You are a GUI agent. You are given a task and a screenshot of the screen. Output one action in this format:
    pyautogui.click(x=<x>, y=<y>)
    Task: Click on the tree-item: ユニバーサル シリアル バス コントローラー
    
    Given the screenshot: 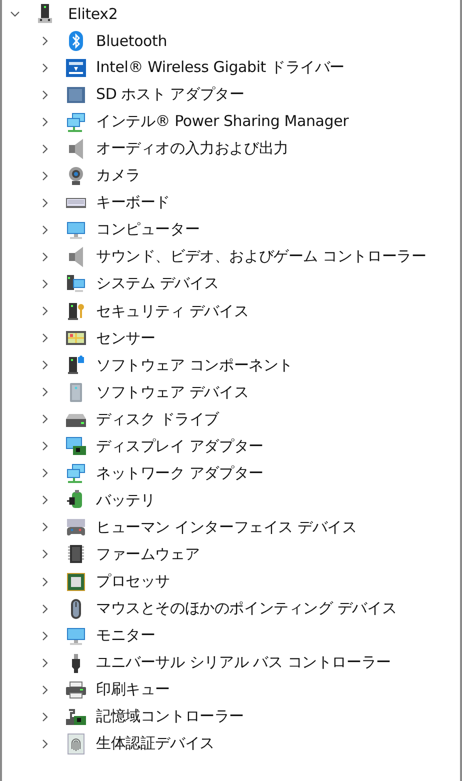 What is the action you would take?
    pyautogui.click(x=243, y=662)
    